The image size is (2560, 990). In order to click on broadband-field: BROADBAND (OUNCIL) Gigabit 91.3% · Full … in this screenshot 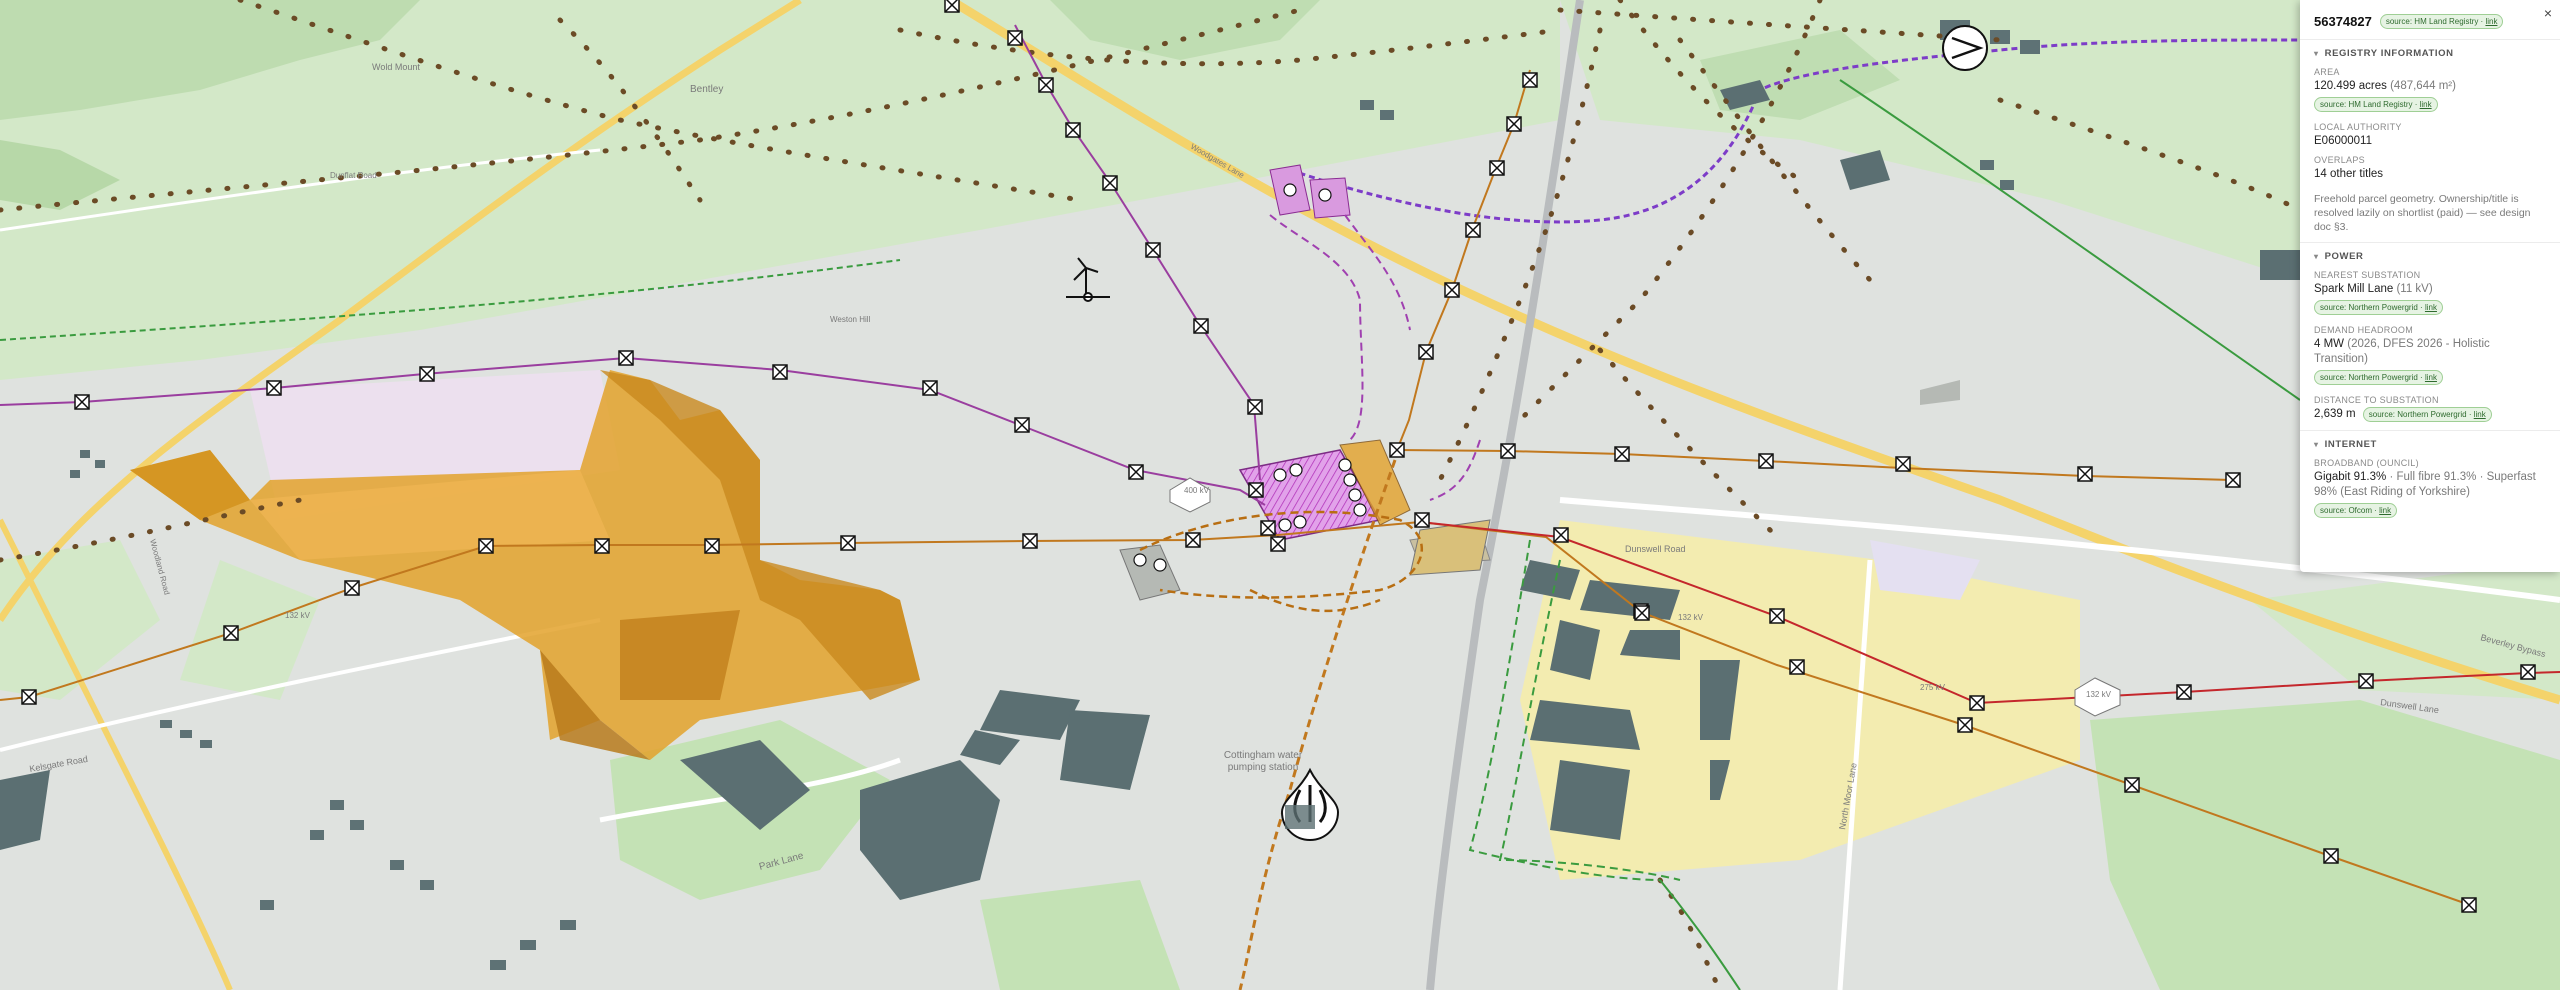, I will do `click(2430, 491)`.